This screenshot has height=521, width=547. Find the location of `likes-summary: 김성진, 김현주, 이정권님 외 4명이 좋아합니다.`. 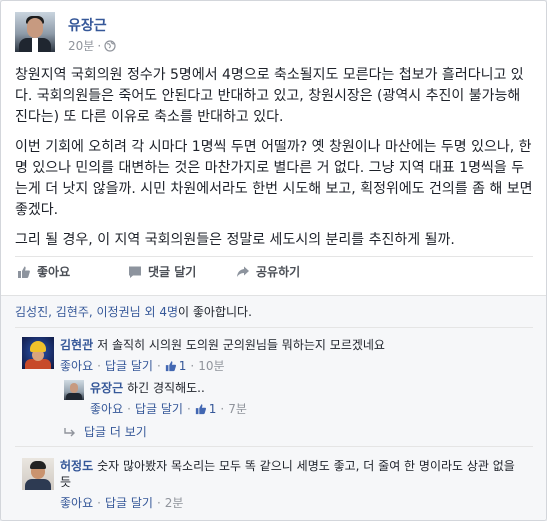

likes-summary: 김성진, 김현주, 이정권님 외 4명이 좋아합니다. is located at coordinates (133, 311).